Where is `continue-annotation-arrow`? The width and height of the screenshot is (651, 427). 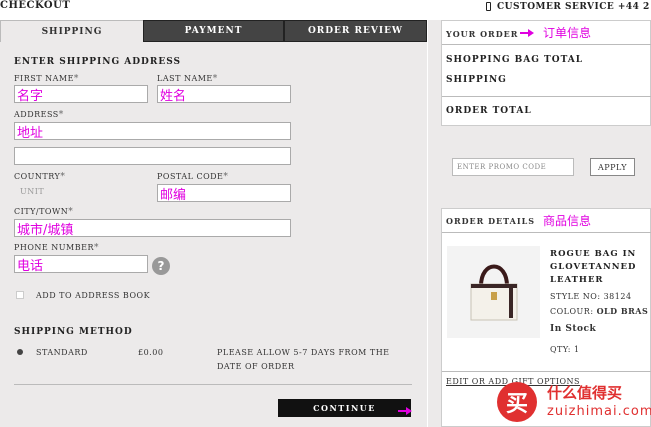 continue-annotation-arrow is located at coordinates (405, 411).